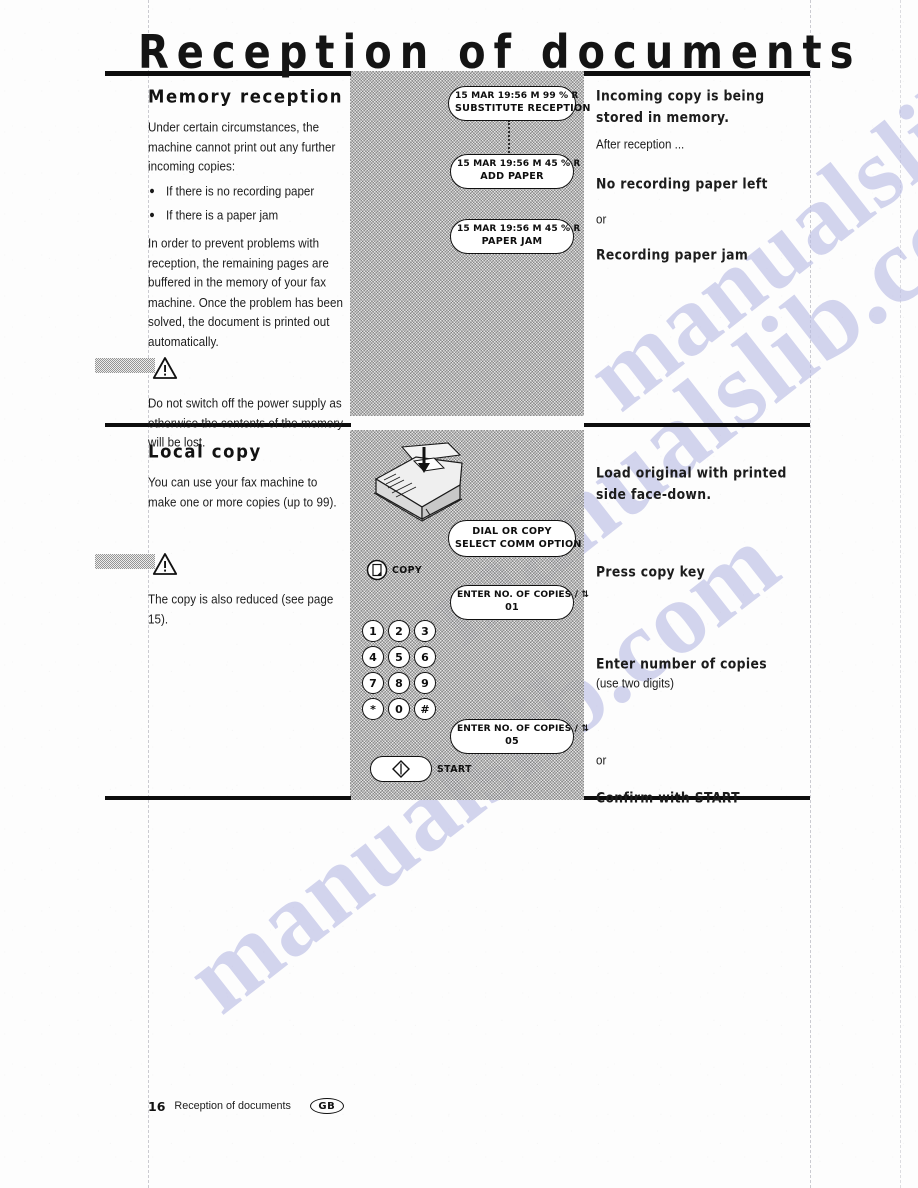 The width and height of the screenshot is (918, 1188). I want to click on note-text: Recording paper jam, so click(672, 254).